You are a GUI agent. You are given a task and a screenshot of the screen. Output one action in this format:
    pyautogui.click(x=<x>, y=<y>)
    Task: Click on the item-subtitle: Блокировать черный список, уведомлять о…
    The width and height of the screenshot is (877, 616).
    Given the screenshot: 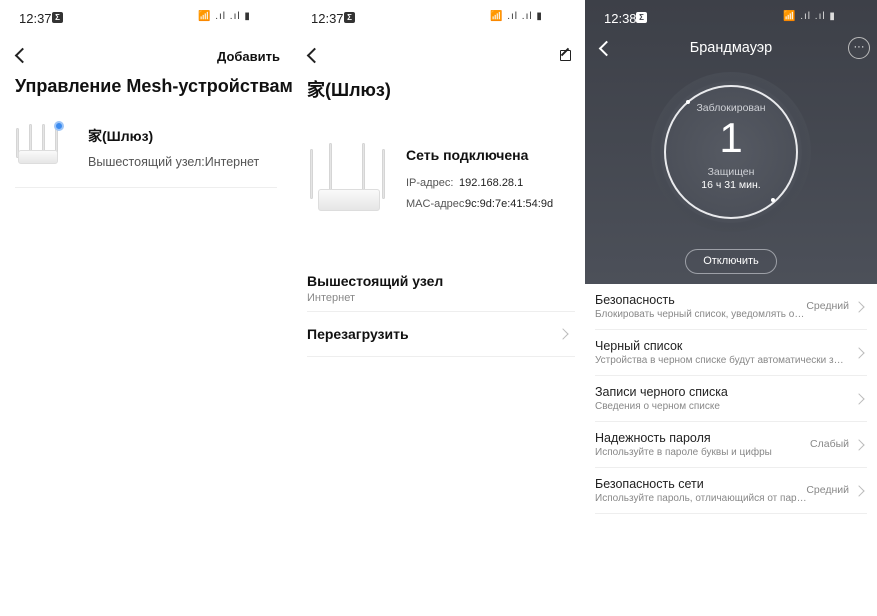 What is the action you would take?
    pyautogui.click(x=700, y=314)
    